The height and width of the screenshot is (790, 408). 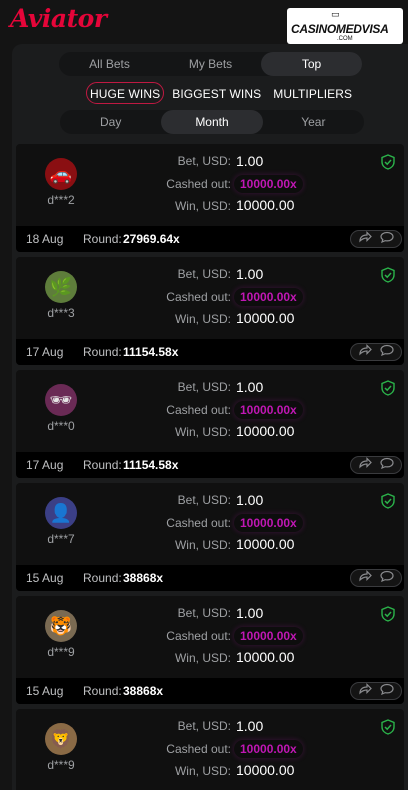 What do you see at coordinates (110, 122) in the screenshot?
I see `period-day: Day` at bounding box center [110, 122].